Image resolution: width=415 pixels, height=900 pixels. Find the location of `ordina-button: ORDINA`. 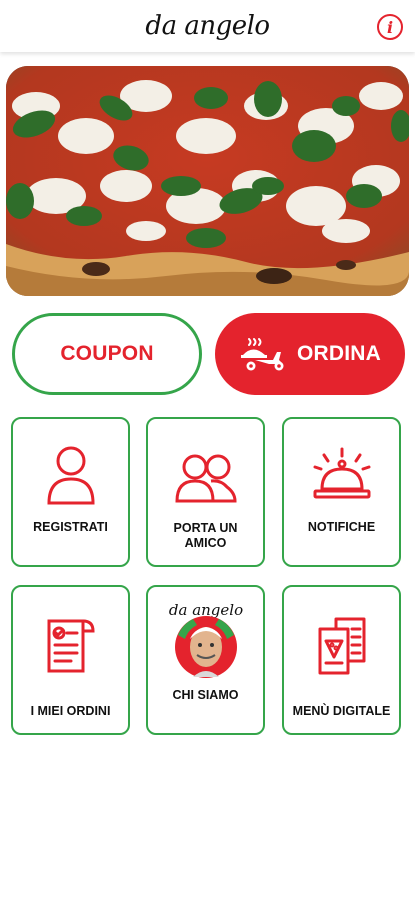

ordina-button: ORDINA is located at coordinates (310, 354).